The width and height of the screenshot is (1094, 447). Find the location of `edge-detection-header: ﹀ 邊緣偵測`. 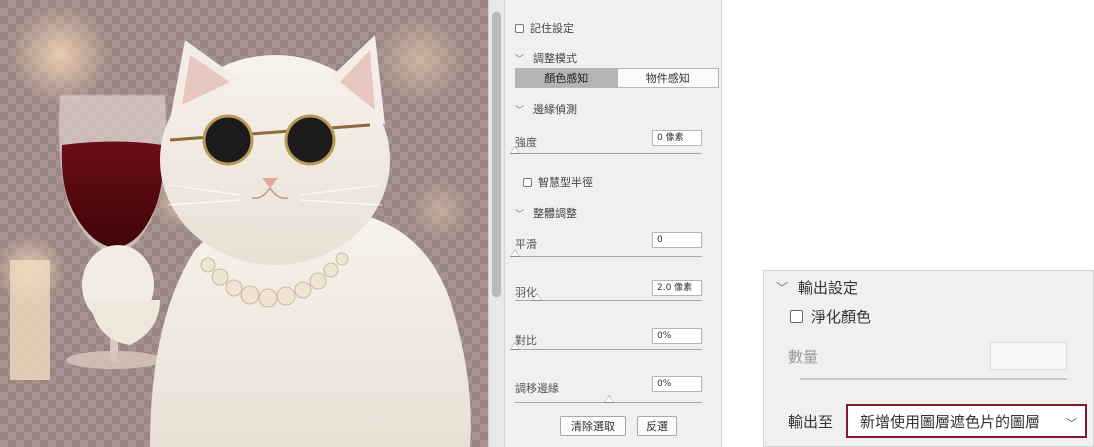

edge-detection-header: ﹀ 邊緣偵測 is located at coordinates (546, 109).